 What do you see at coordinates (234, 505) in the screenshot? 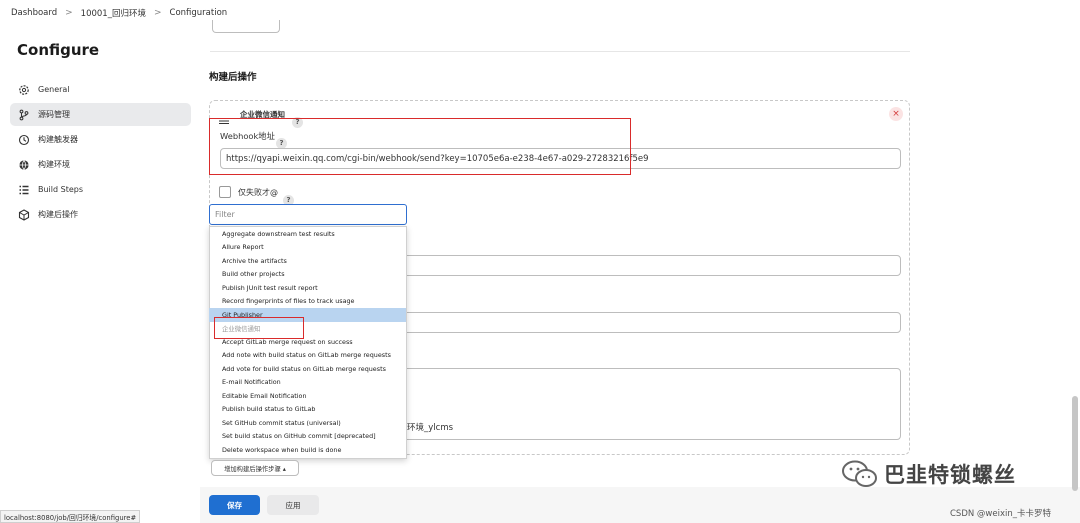
I see `save-button: 保存` at bounding box center [234, 505].